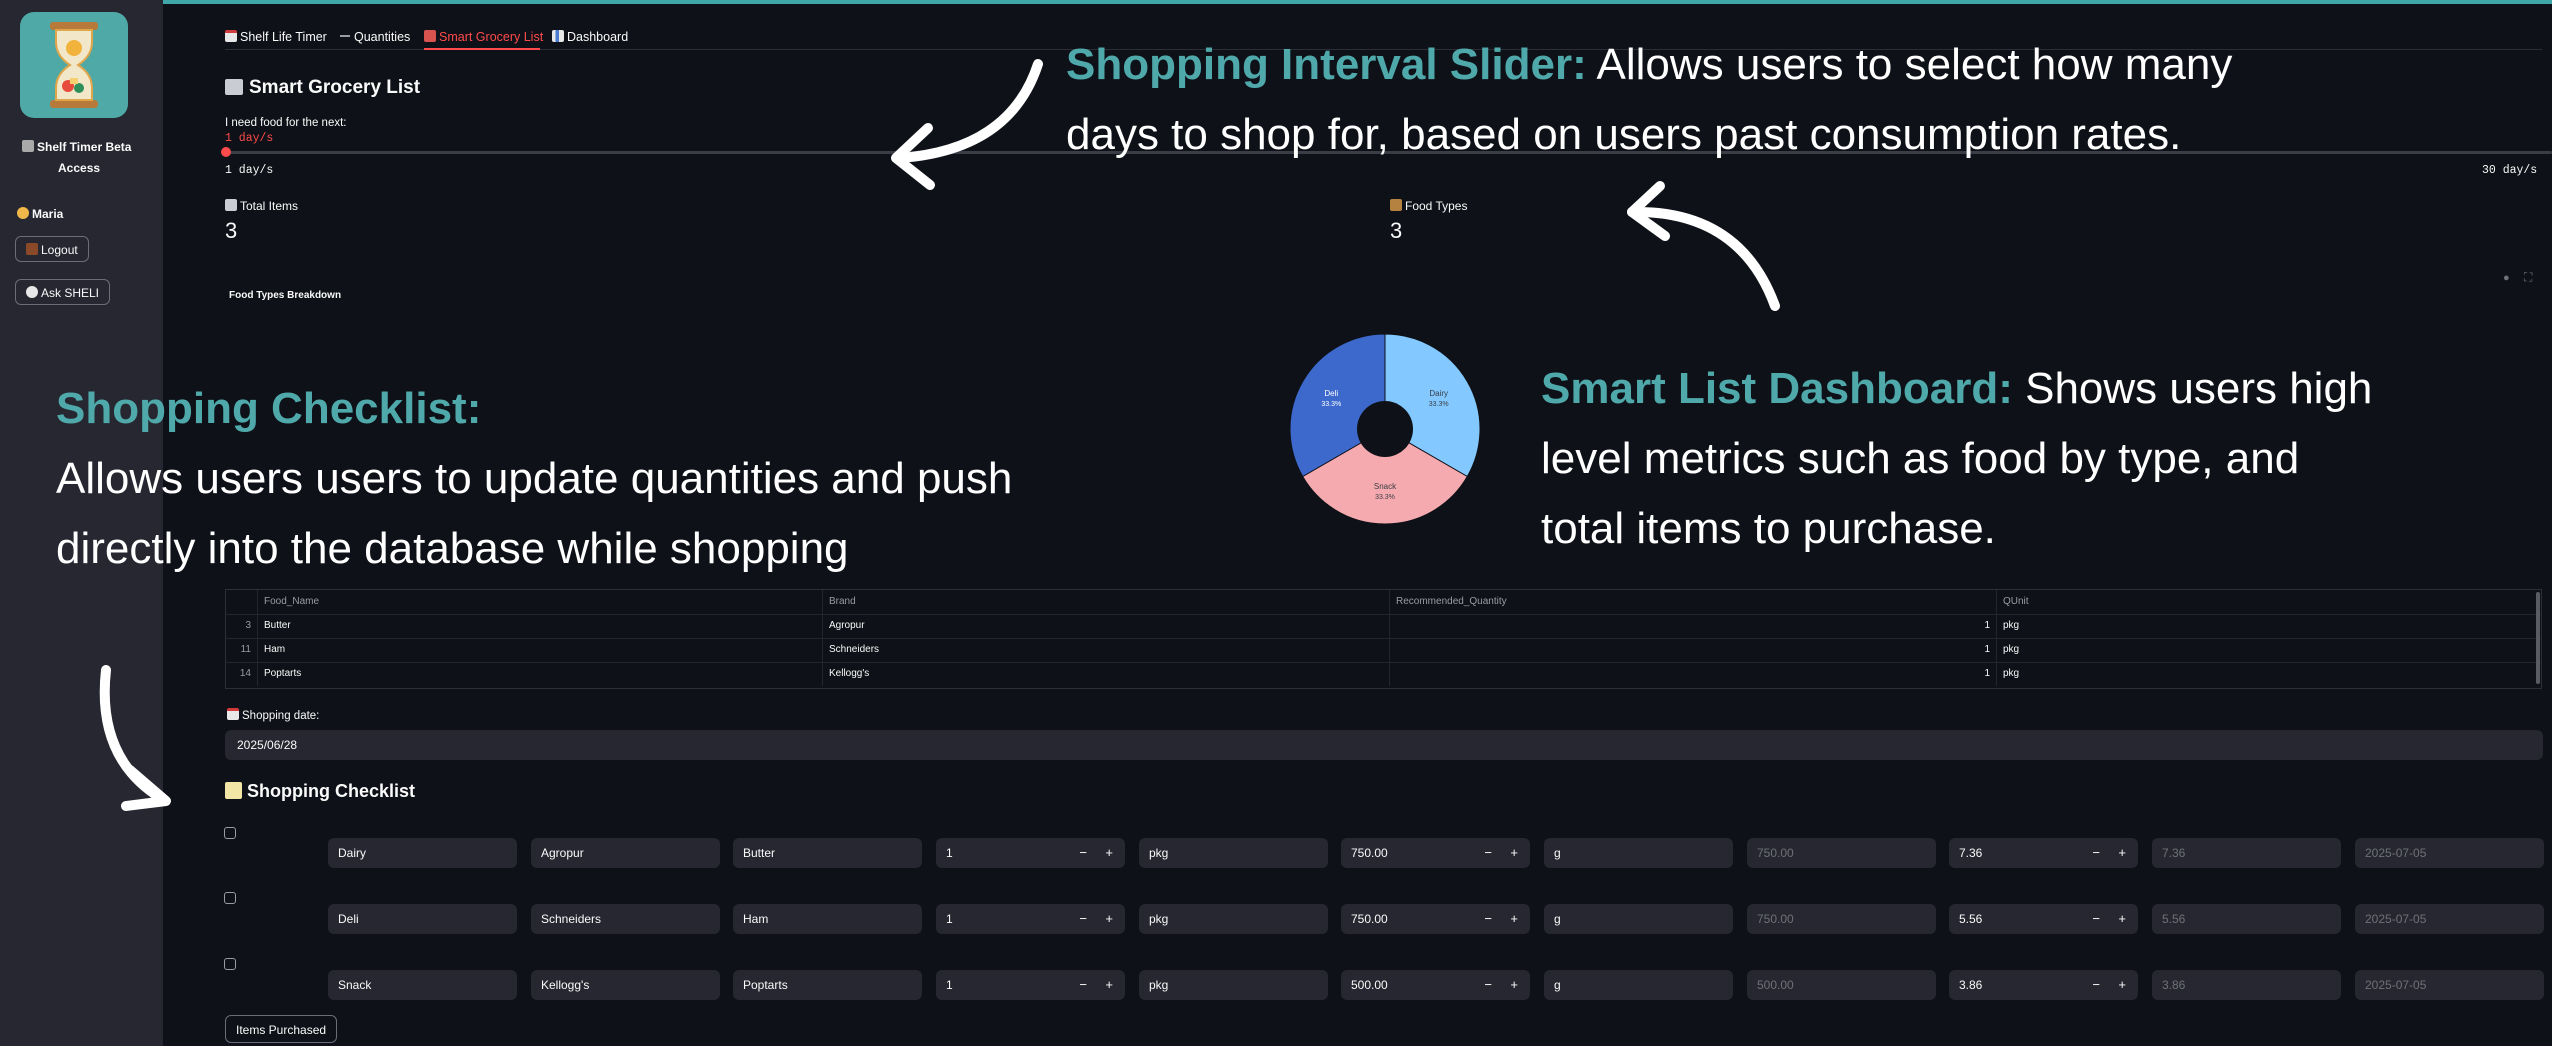 The image size is (2552, 1046). What do you see at coordinates (625, 919) in the screenshot?
I see `brand-field: Schneiders` at bounding box center [625, 919].